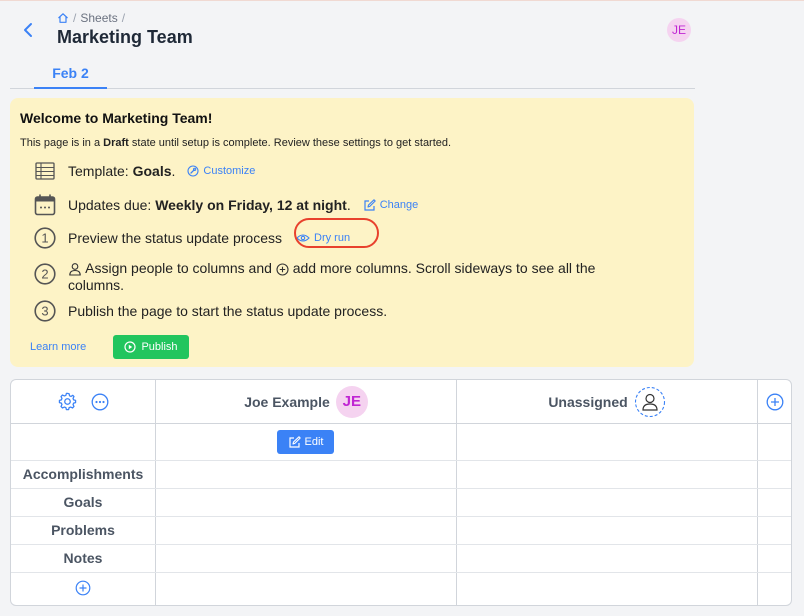 The height and width of the screenshot is (616, 804). I want to click on play-circle-icon, so click(130, 347).